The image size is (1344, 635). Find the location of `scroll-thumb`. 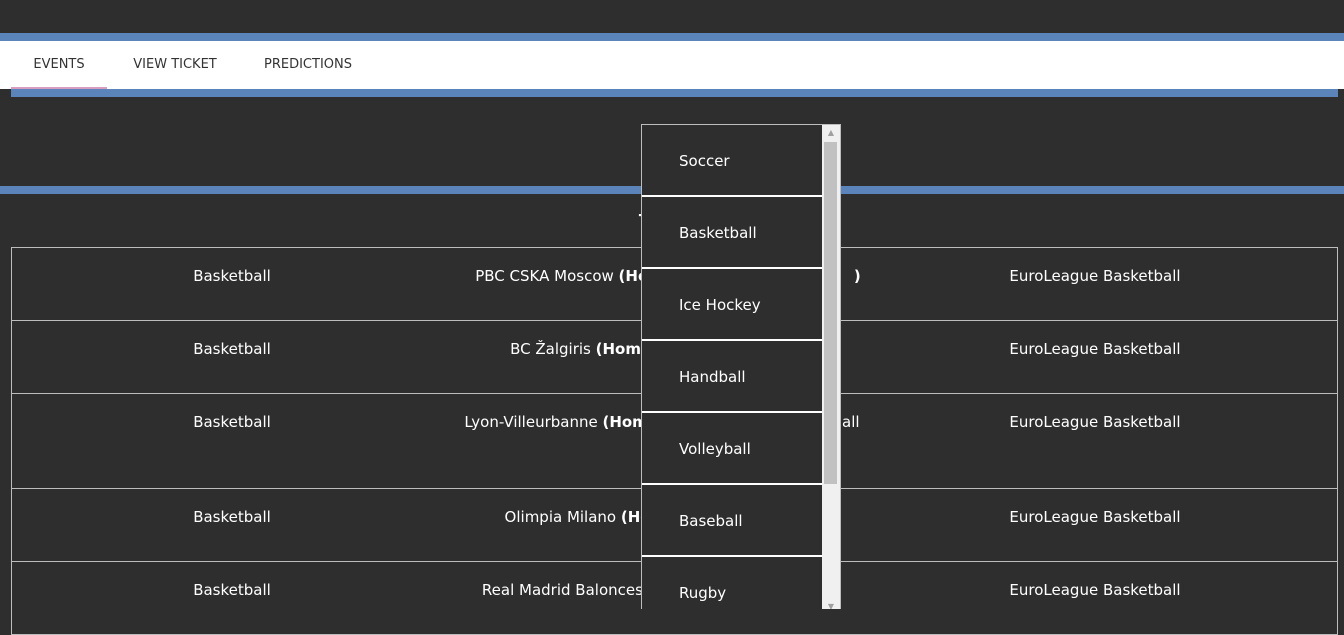

scroll-thumb is located at coordinates (830, 313).